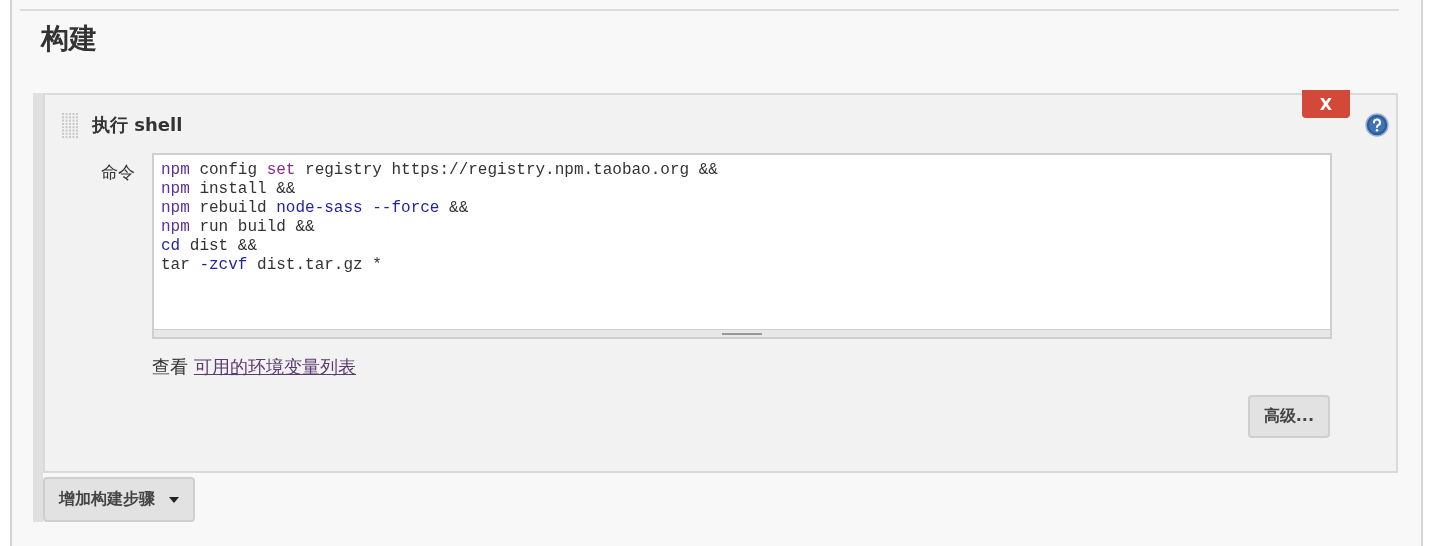 The image size is (1435, 546). I want to click on env-vars-link: 可用的环境变量列表, so click(275, 367).